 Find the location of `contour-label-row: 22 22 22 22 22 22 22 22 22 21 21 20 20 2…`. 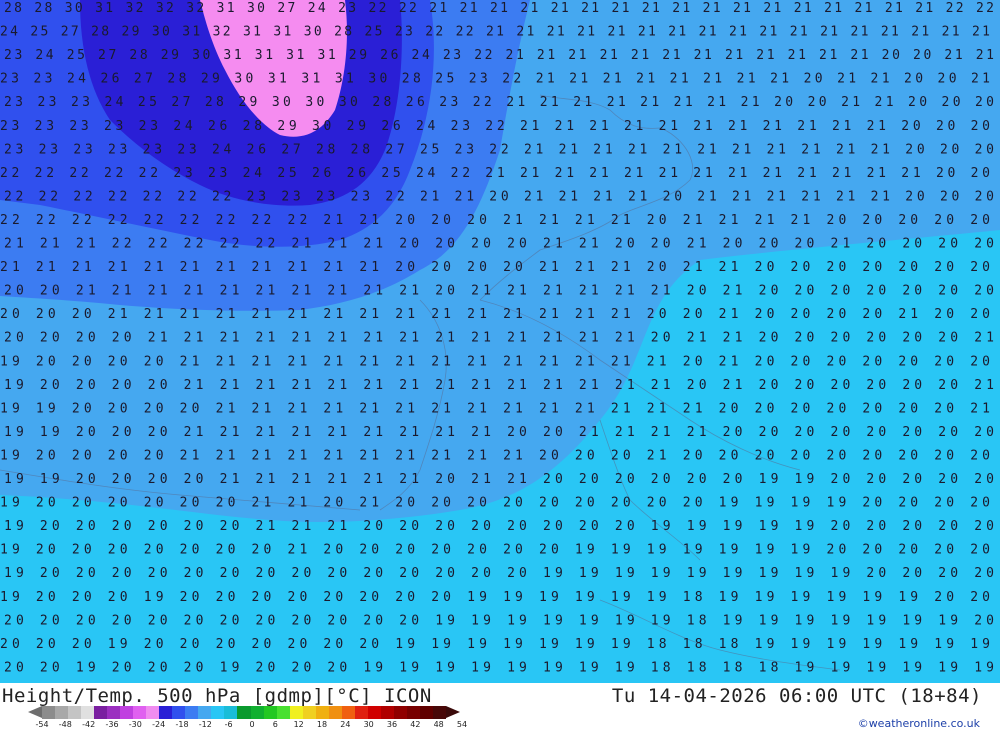

contour-label-row: 22 22 22 22 22 22 22 22 22 21 21 20 20 2… is located at coordinates (495, 220).